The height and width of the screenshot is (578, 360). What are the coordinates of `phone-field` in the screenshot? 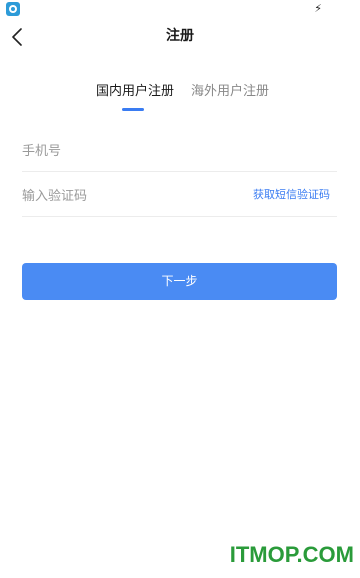 It's located at (179, 151).